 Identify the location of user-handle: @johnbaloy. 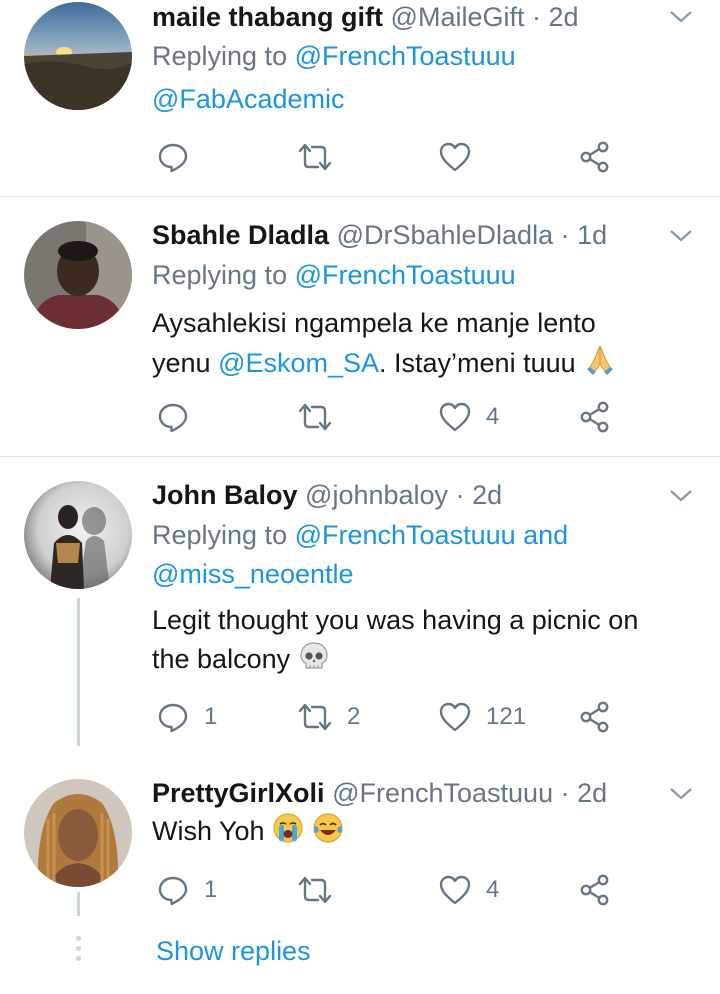
(376, 495).